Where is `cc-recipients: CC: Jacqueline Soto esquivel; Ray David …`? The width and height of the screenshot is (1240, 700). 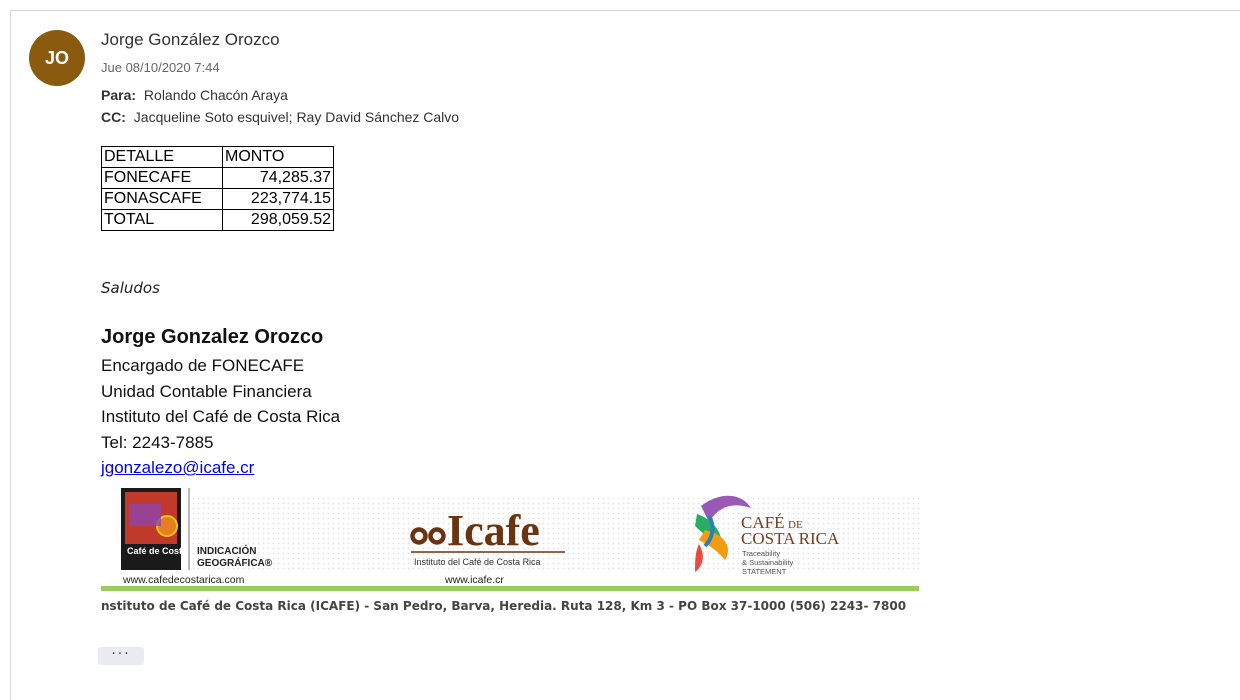 cc-recipients: CC: Jacqueline Soto esquivel; Ray David … is located at coordinates (280, 117).